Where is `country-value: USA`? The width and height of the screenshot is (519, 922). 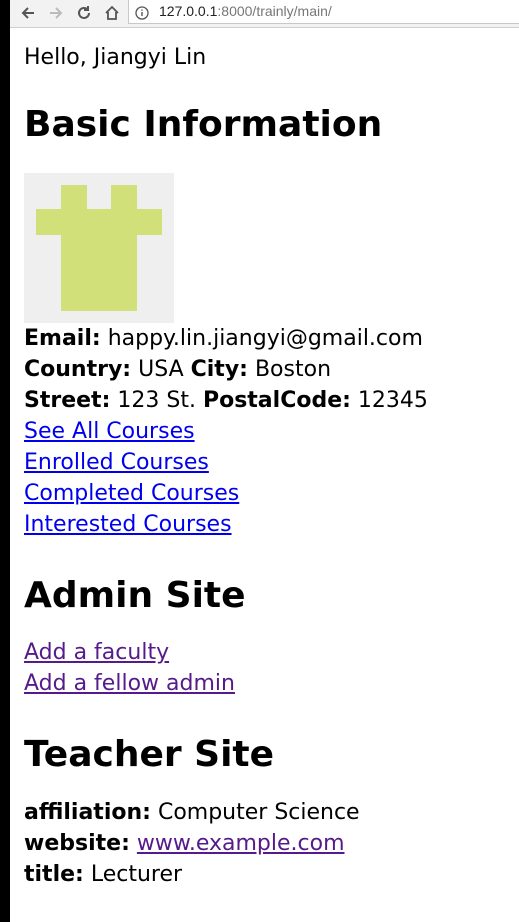
country-value: USA is located at coordinates (161, 370).